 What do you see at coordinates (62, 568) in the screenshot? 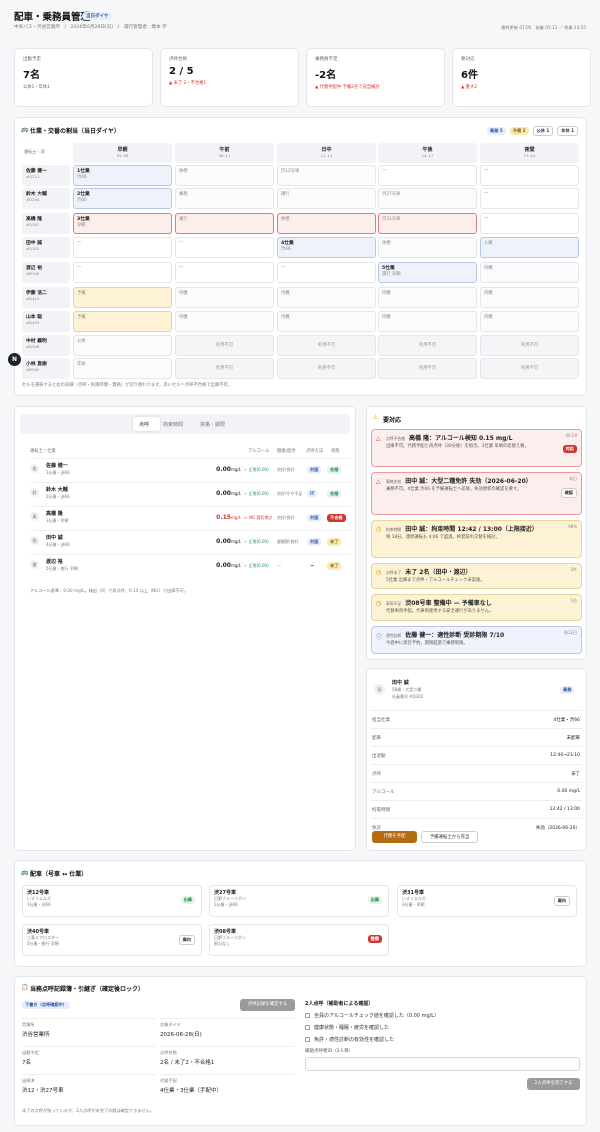
I see `row-shift: 5仕業・夜行 早朝` at bounding box center [62, 568].